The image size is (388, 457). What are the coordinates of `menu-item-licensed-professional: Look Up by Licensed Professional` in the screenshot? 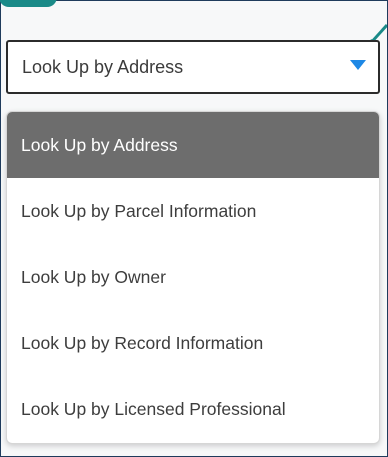 It's located at (193, 409).